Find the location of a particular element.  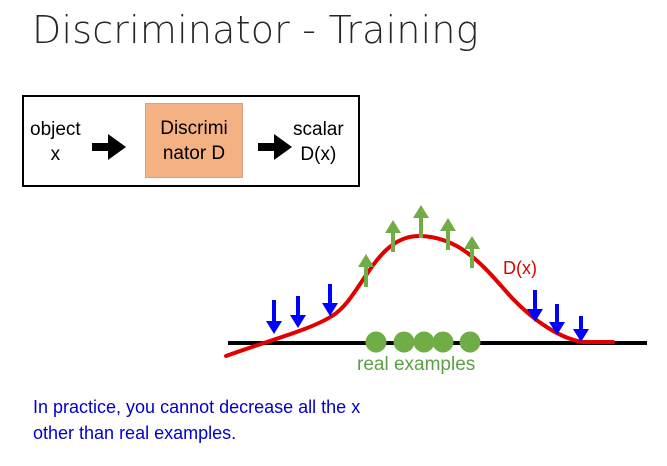

output-arrow-icon is located at coordinates (275, 147).